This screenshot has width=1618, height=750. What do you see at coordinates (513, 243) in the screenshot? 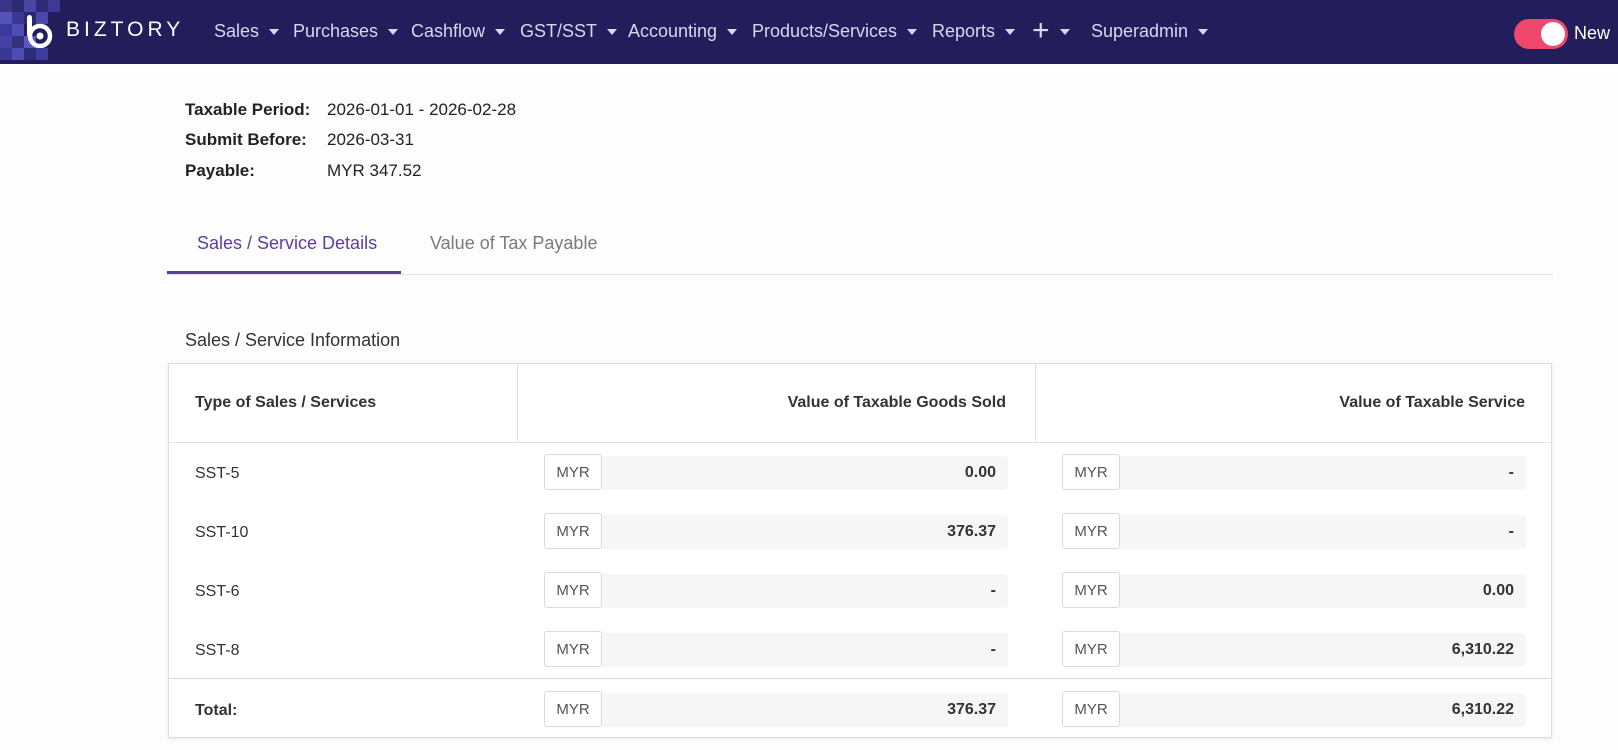
I see `tab-value-of-tax-payable: Value of Tax Payable` at bounding box center [513, 243].